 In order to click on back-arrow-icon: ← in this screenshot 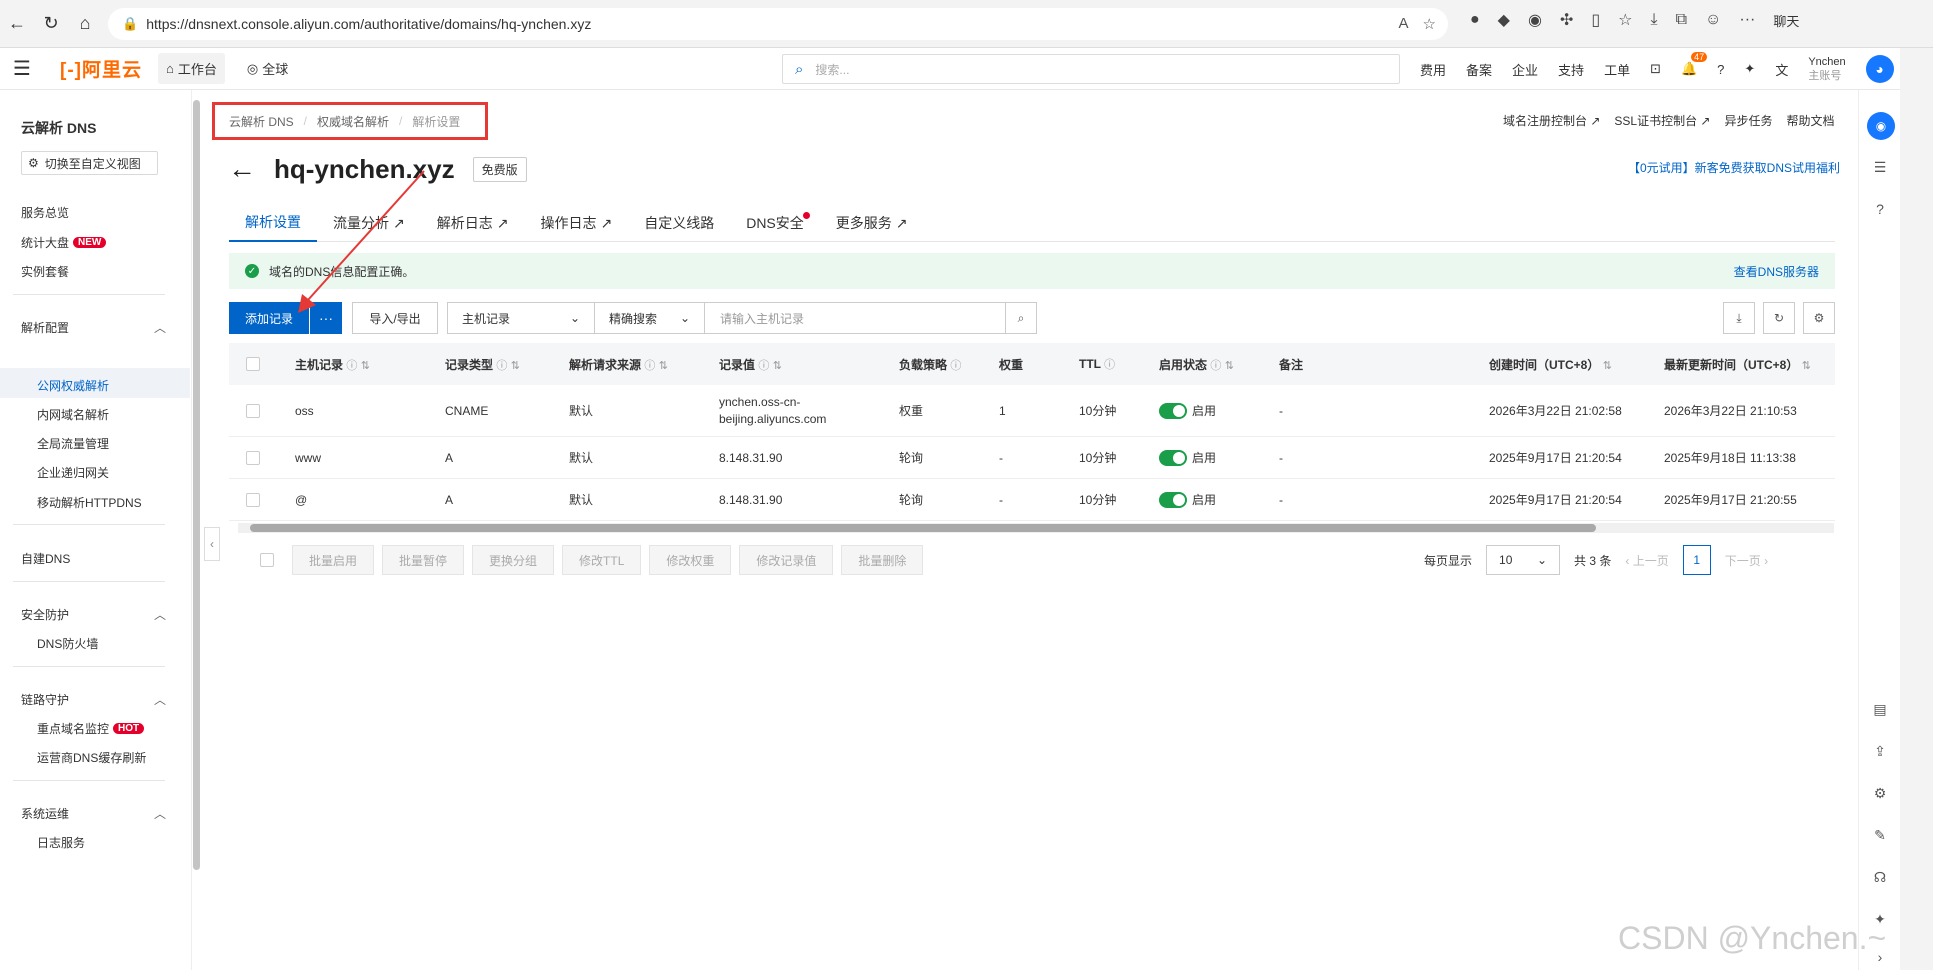, I will do `click(242, 169)`.